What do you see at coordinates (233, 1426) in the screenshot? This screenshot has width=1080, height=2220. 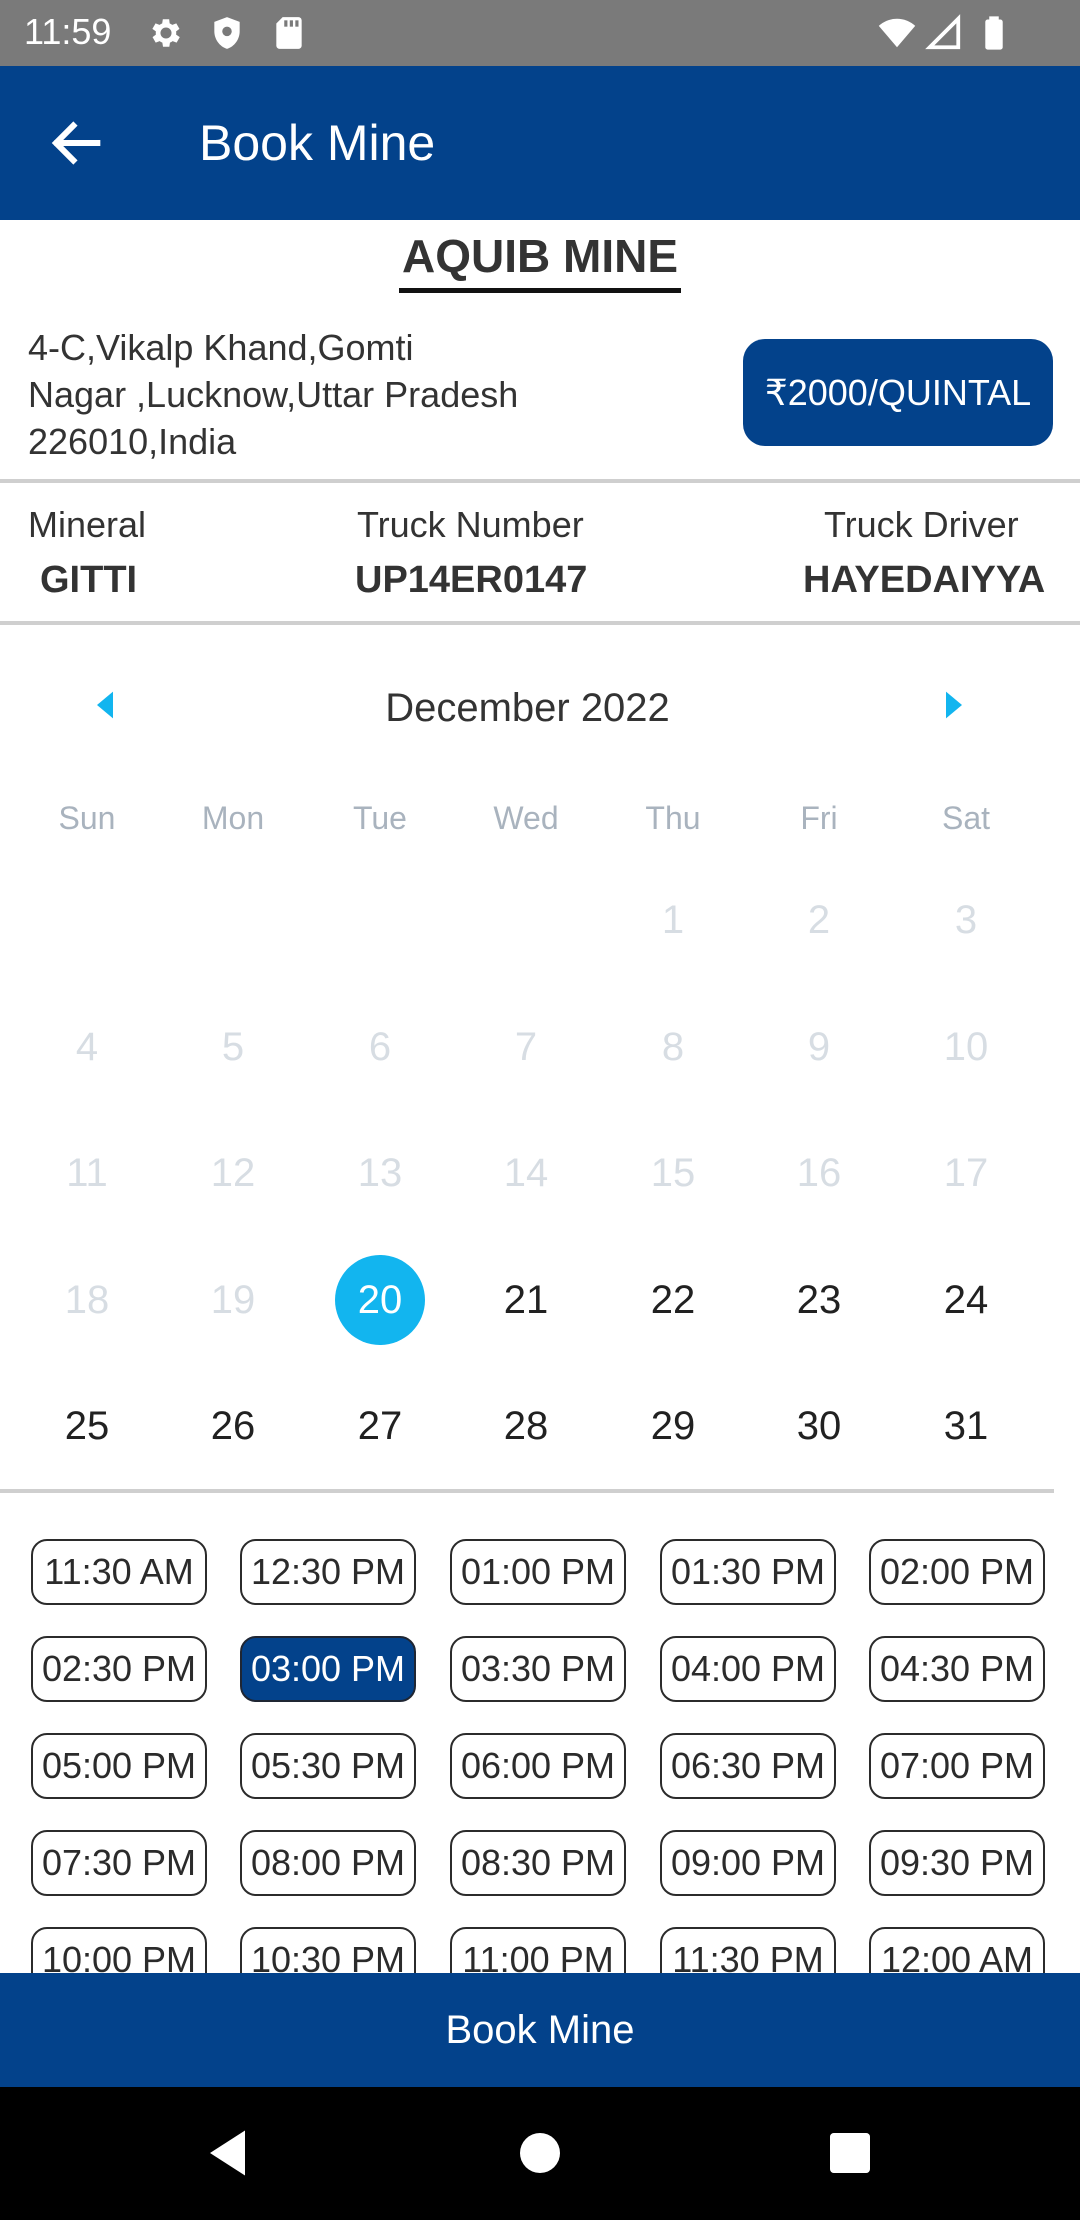 I see `calendar-day: 26` at bounding box center [233, 1426].